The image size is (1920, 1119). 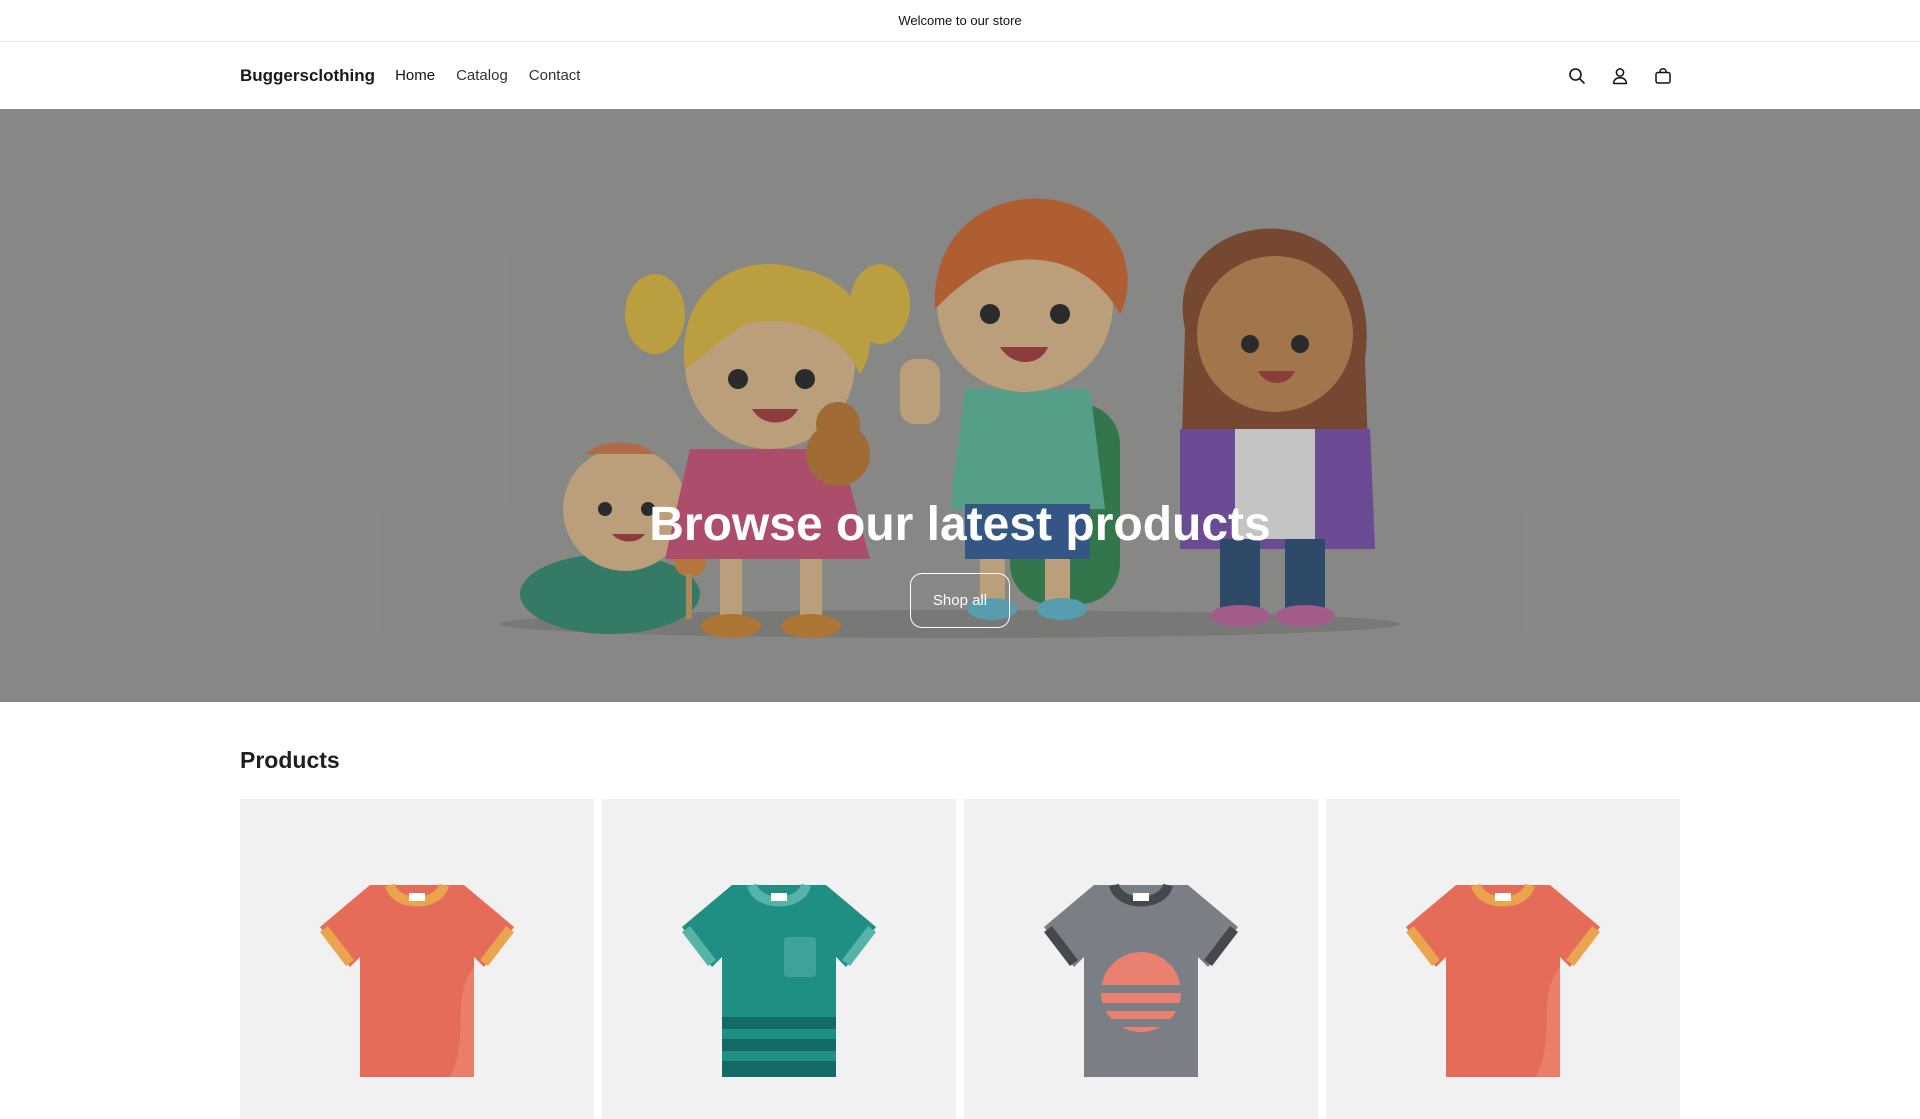 I want to click on hero-title: Browse our latest products, so click(x=960, y=524).